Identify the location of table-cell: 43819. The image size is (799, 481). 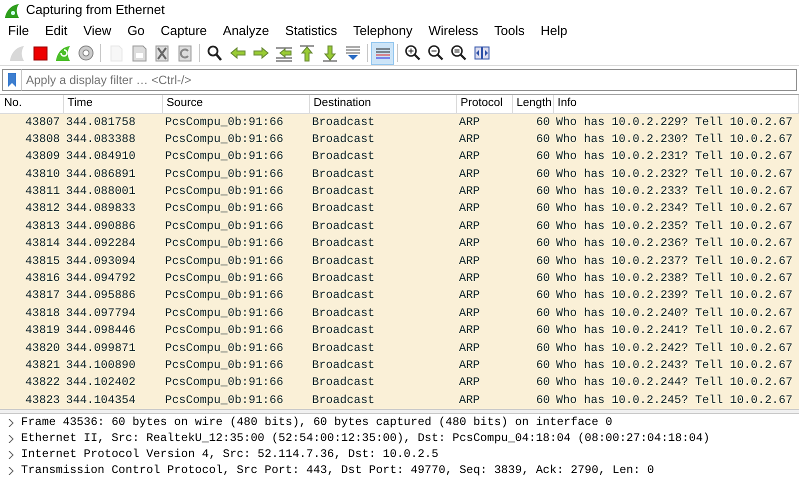
(31, 331).